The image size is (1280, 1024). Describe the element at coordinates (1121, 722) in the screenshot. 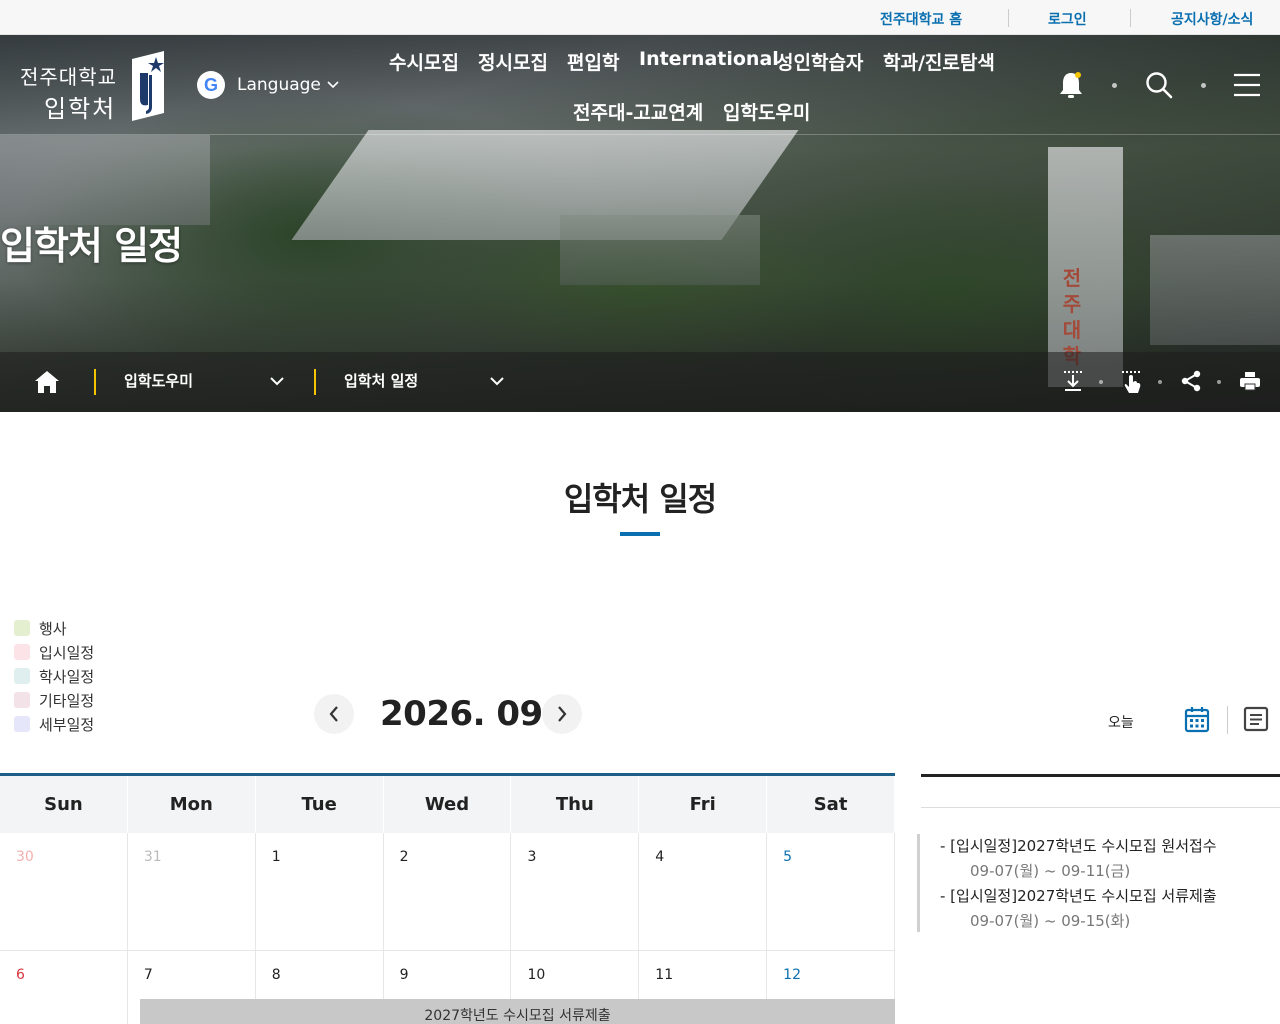

I see `today-button: 오늘` at that location.